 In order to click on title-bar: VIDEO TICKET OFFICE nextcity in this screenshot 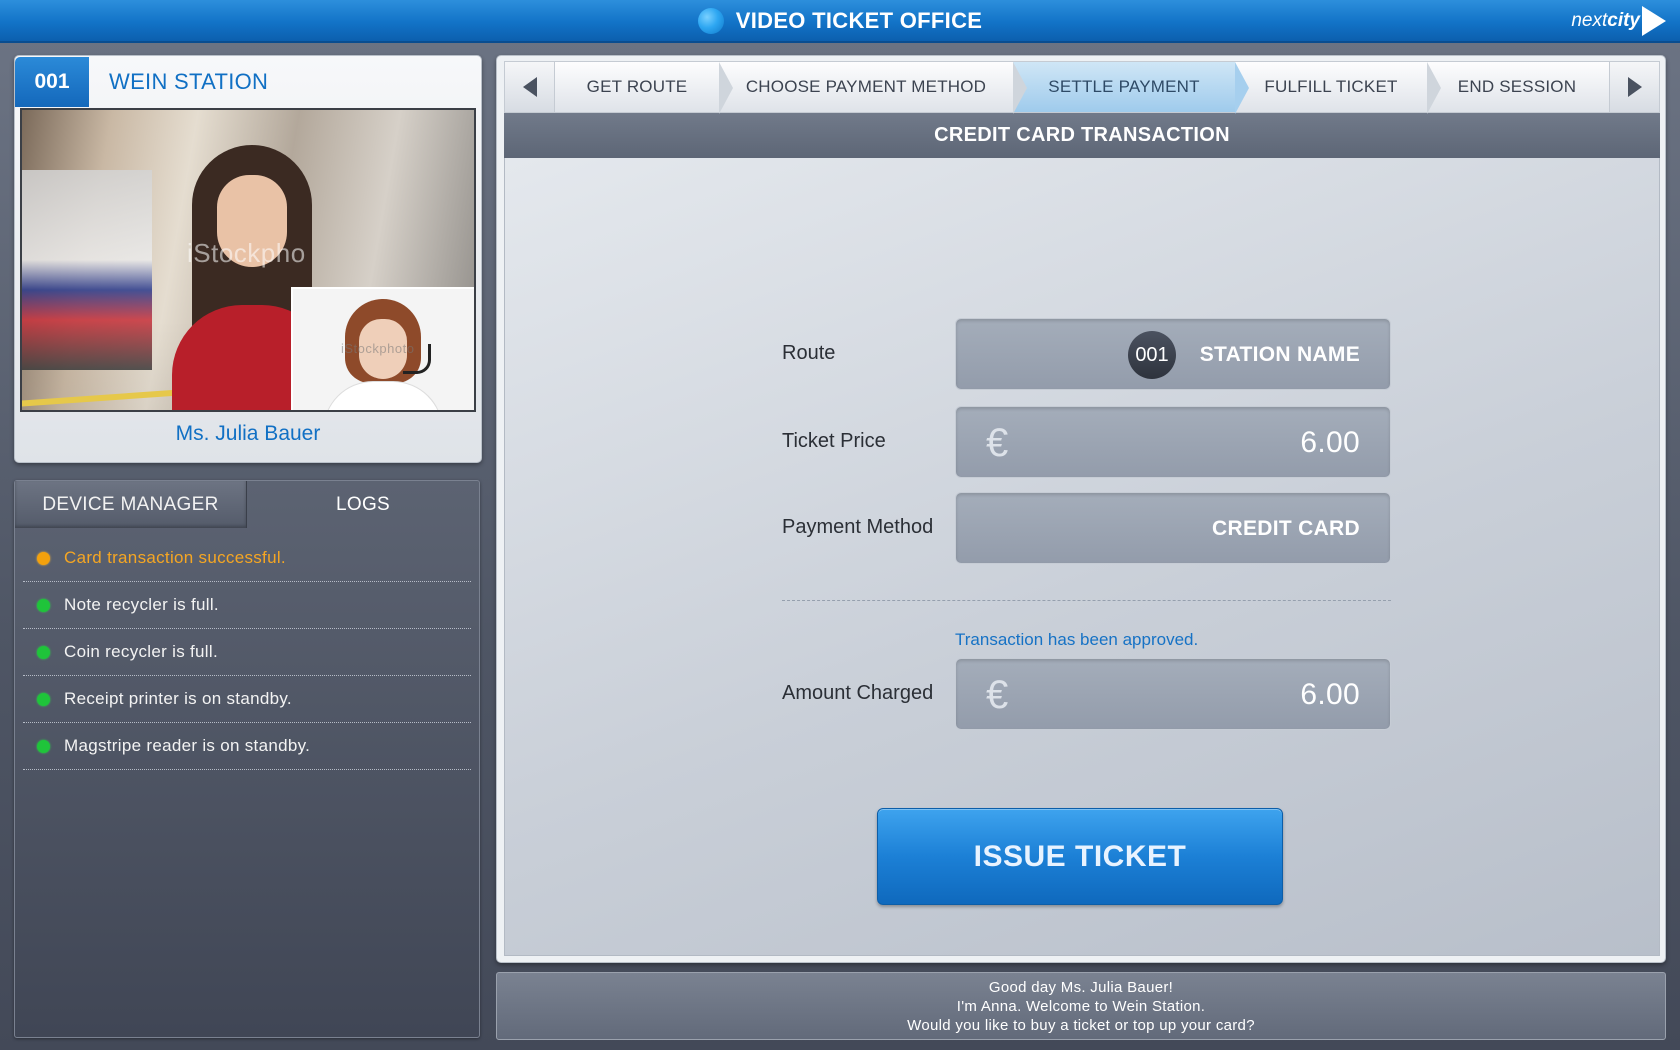, I will do `click(840, 21)`.